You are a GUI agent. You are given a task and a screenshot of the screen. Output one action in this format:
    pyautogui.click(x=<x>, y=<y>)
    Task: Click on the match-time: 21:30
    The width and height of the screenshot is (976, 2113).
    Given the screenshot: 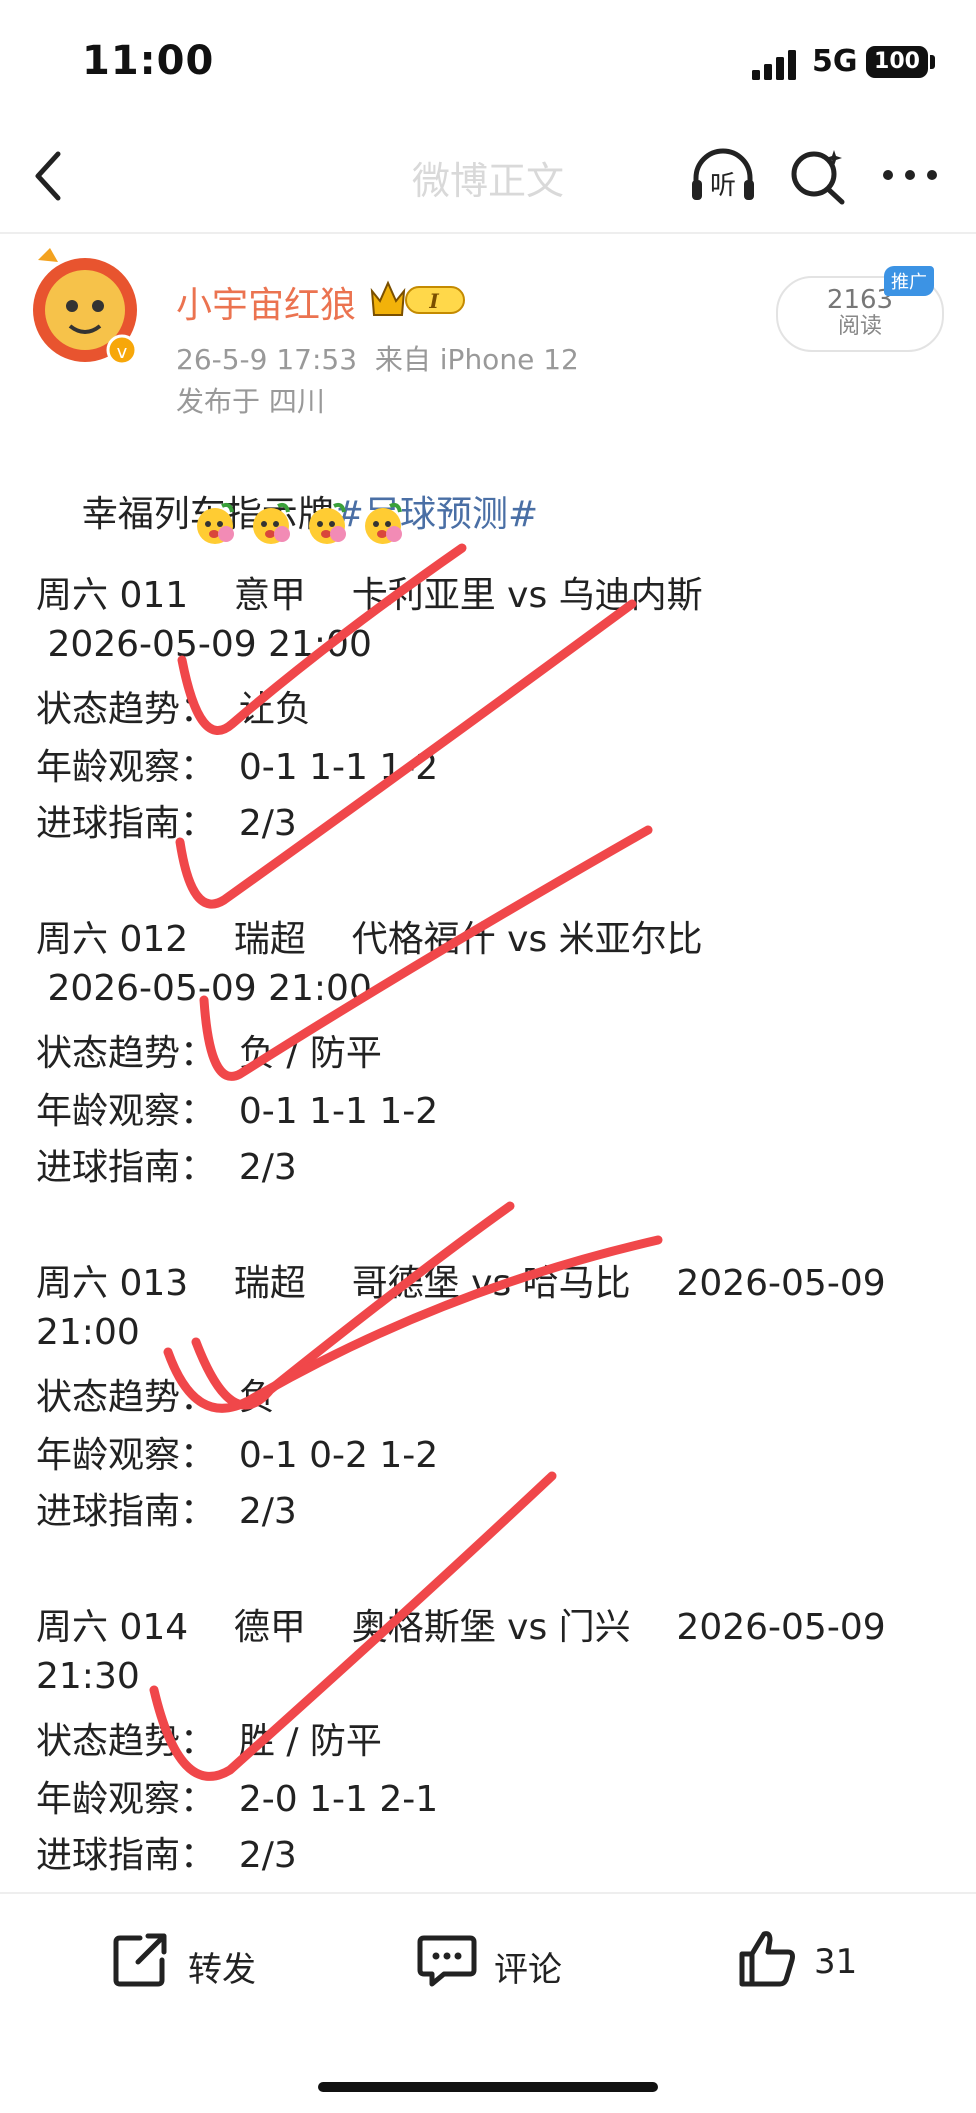 What is the action you would take?
    pyautogui.click(x=88, y=1676)
    